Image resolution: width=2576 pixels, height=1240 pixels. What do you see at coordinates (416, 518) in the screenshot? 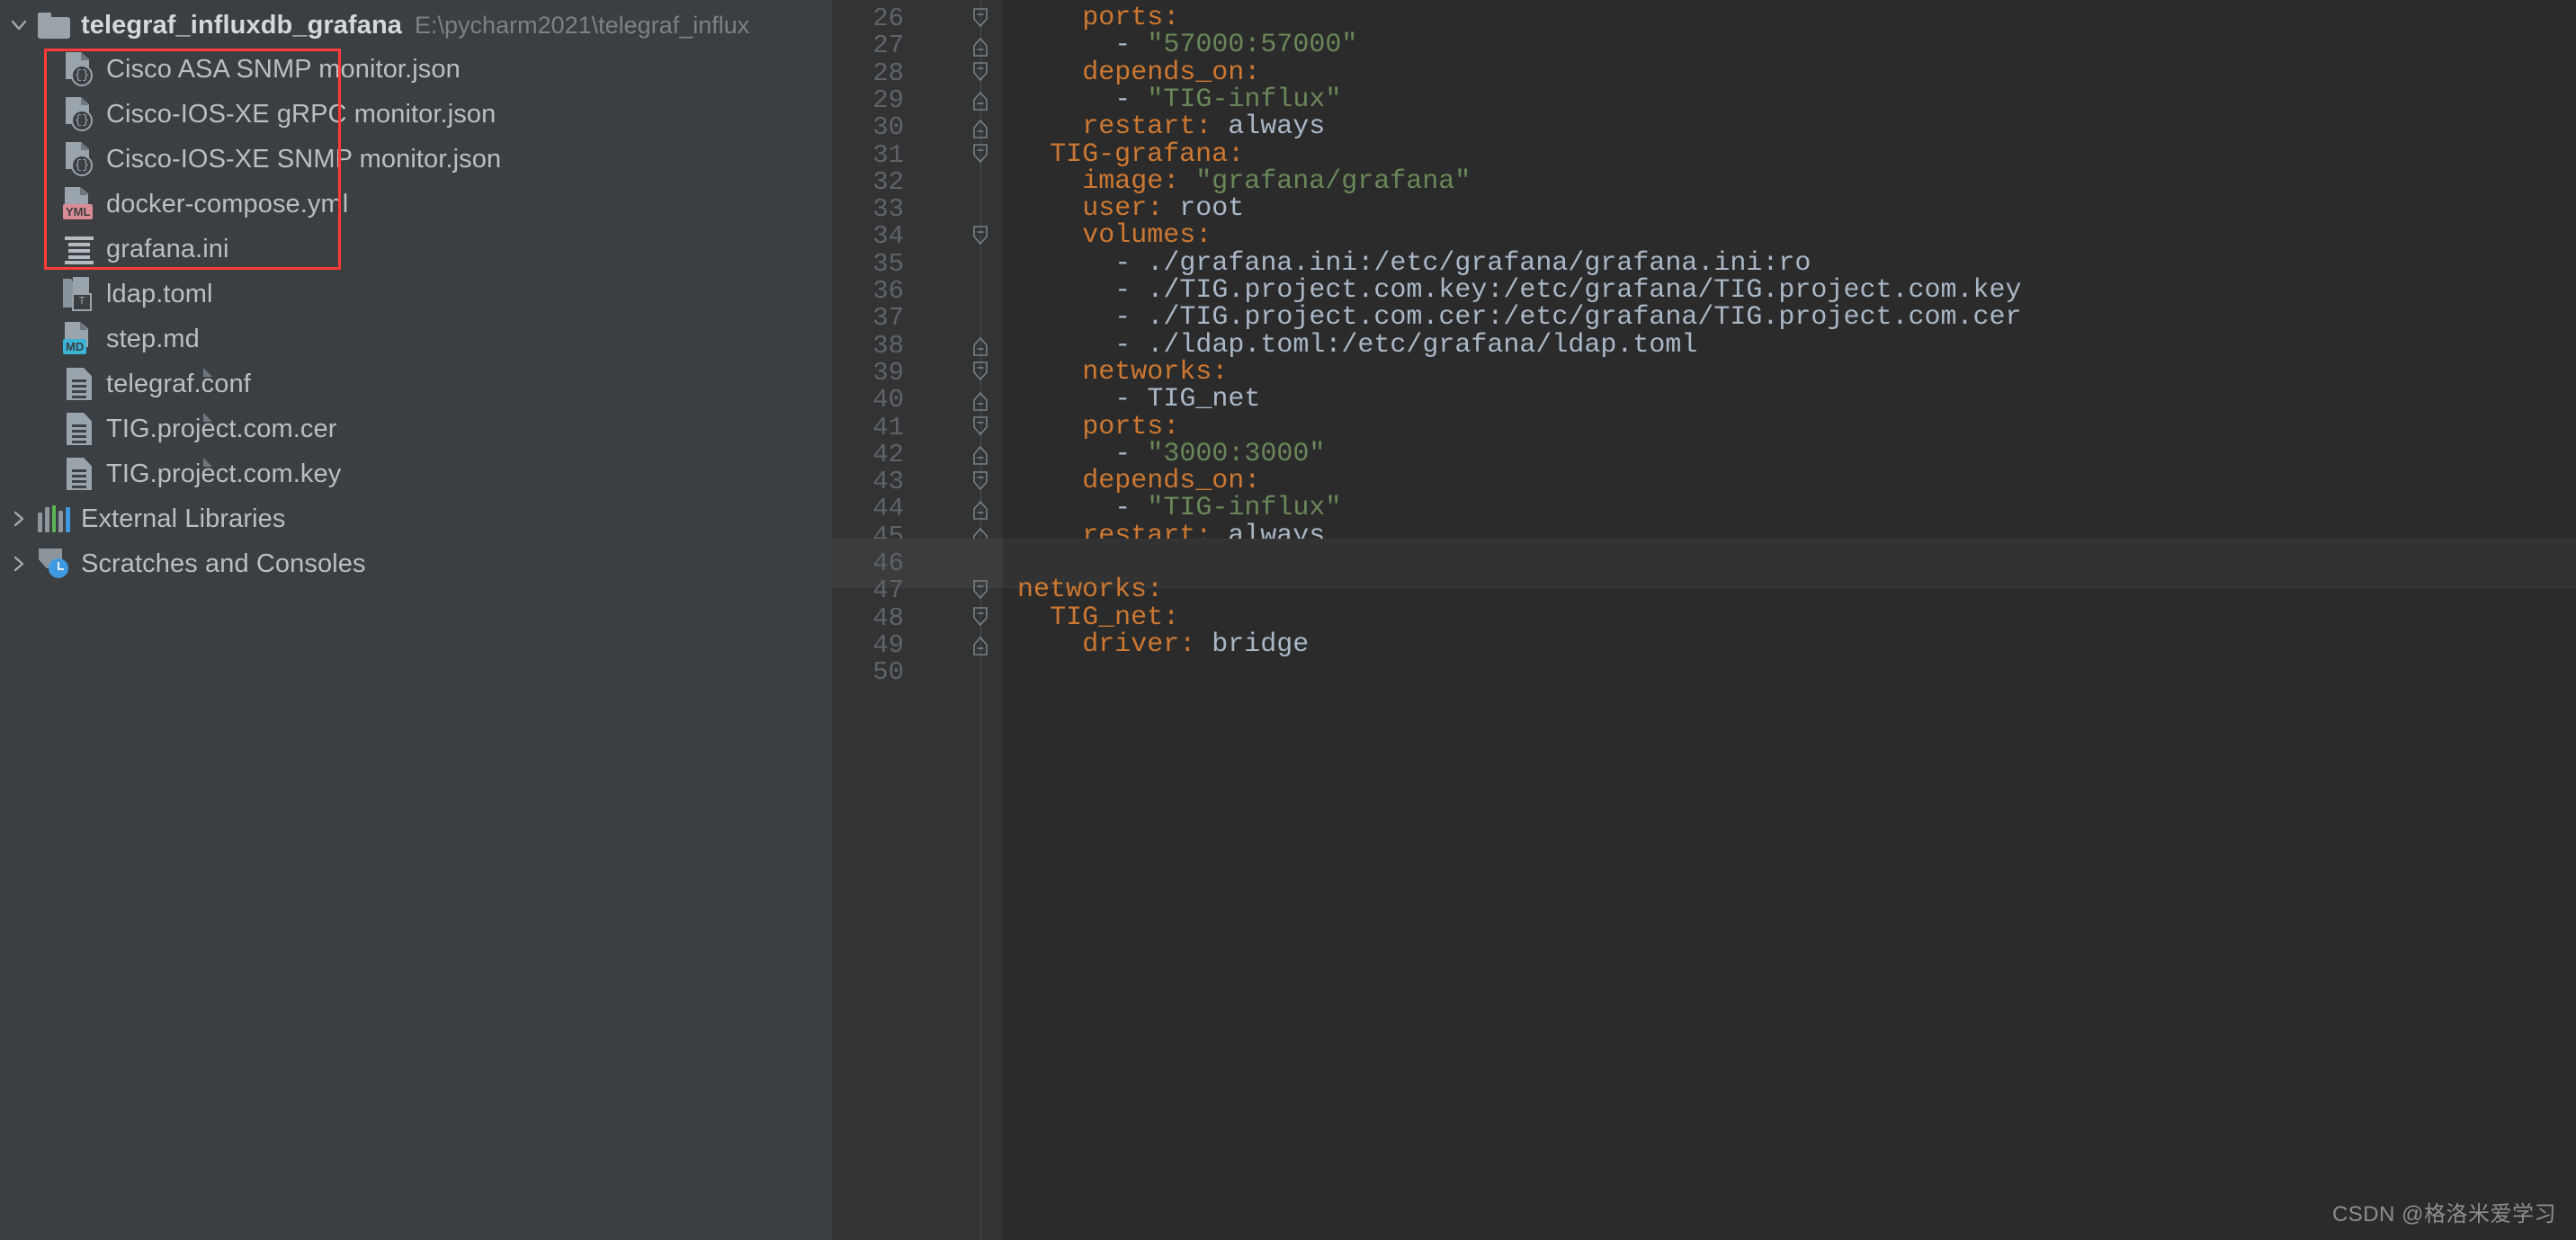
I see `tree-node-external-libraries: External Libraries` at bounding box center [416, 518].